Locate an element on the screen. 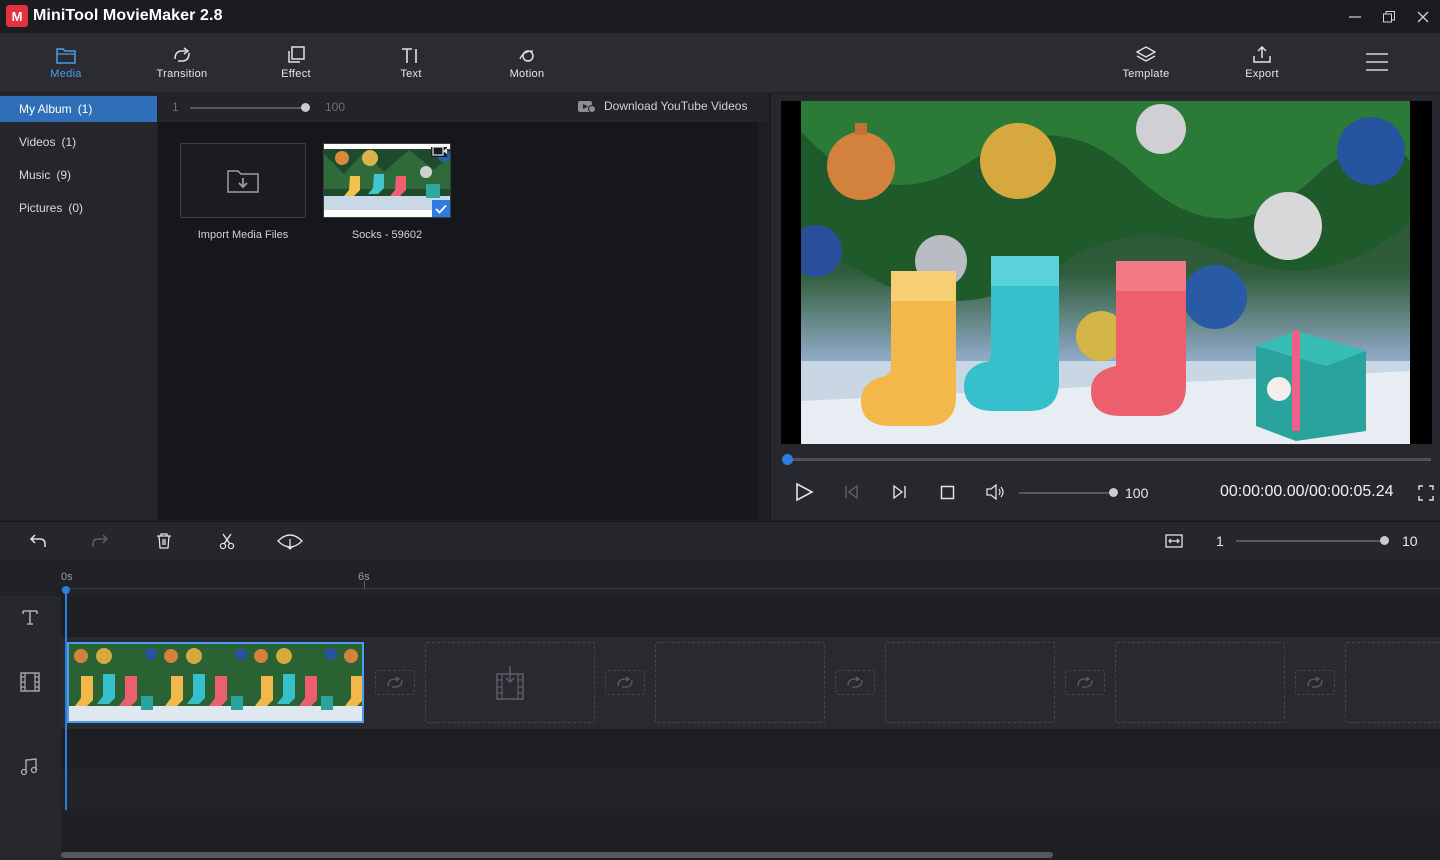  playhead-handle is located at coordinates (66, 590).